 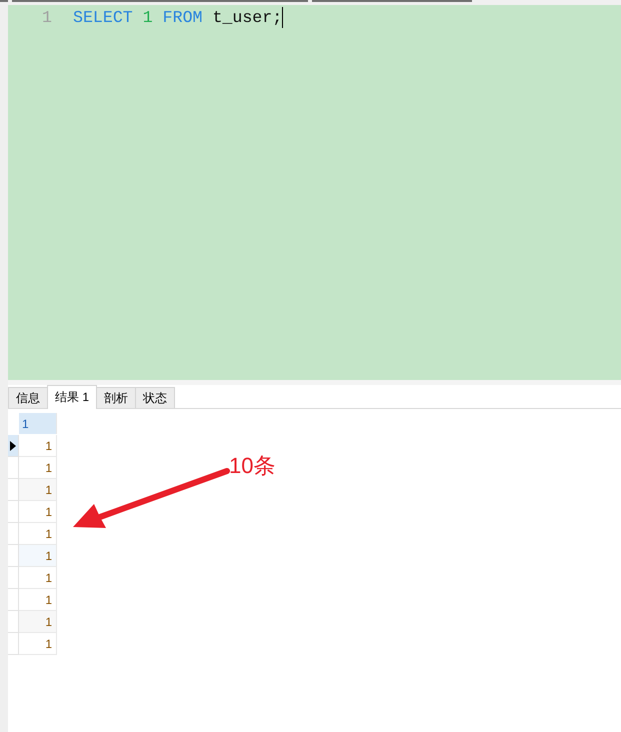 I want to click on annotation-label: 10条, so click(x=252, y=466).